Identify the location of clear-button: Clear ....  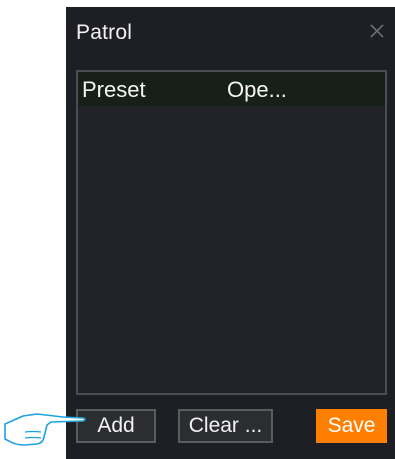
(225, 426).